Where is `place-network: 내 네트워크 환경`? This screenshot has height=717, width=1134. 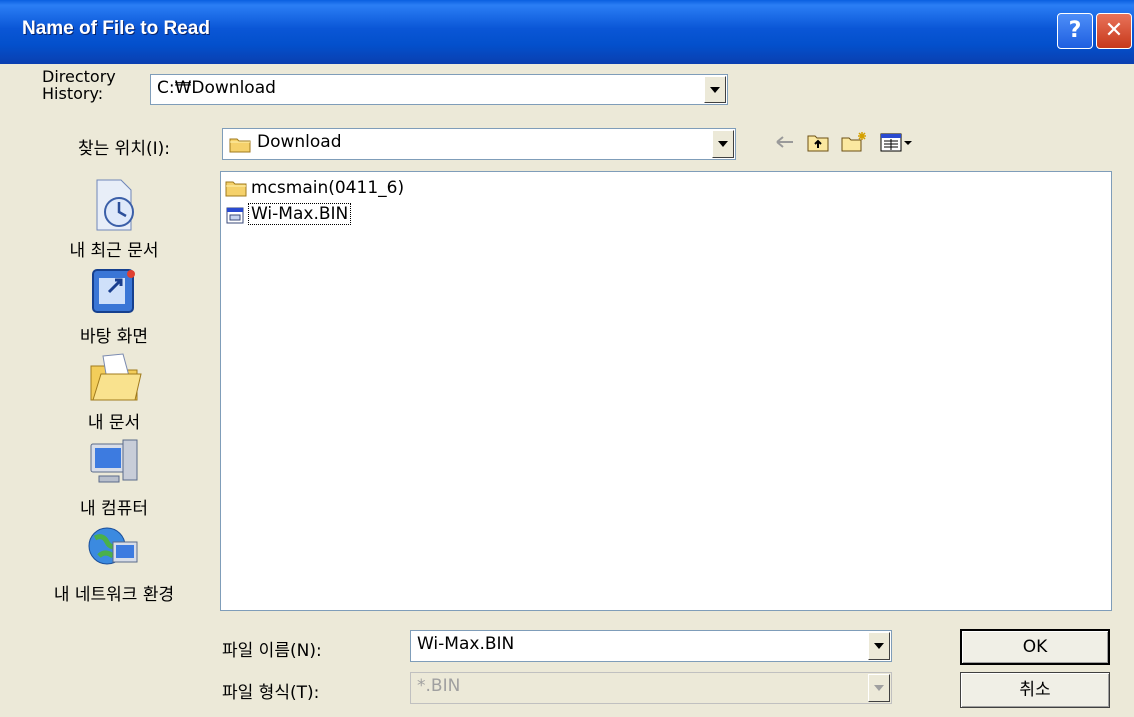 place-network: 내 네트워크 환경 is located at coordinates (114, 562).